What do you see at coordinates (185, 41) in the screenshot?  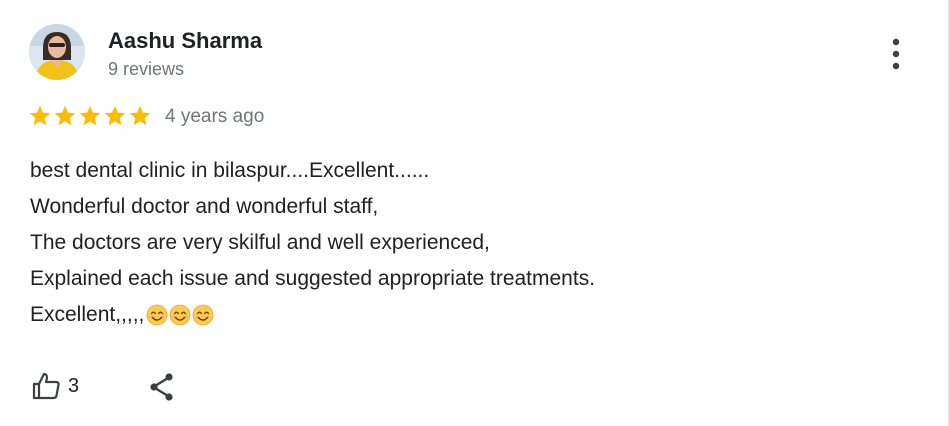 I see `author-name: Aashu Sharma` at bounding box center [185, 41].